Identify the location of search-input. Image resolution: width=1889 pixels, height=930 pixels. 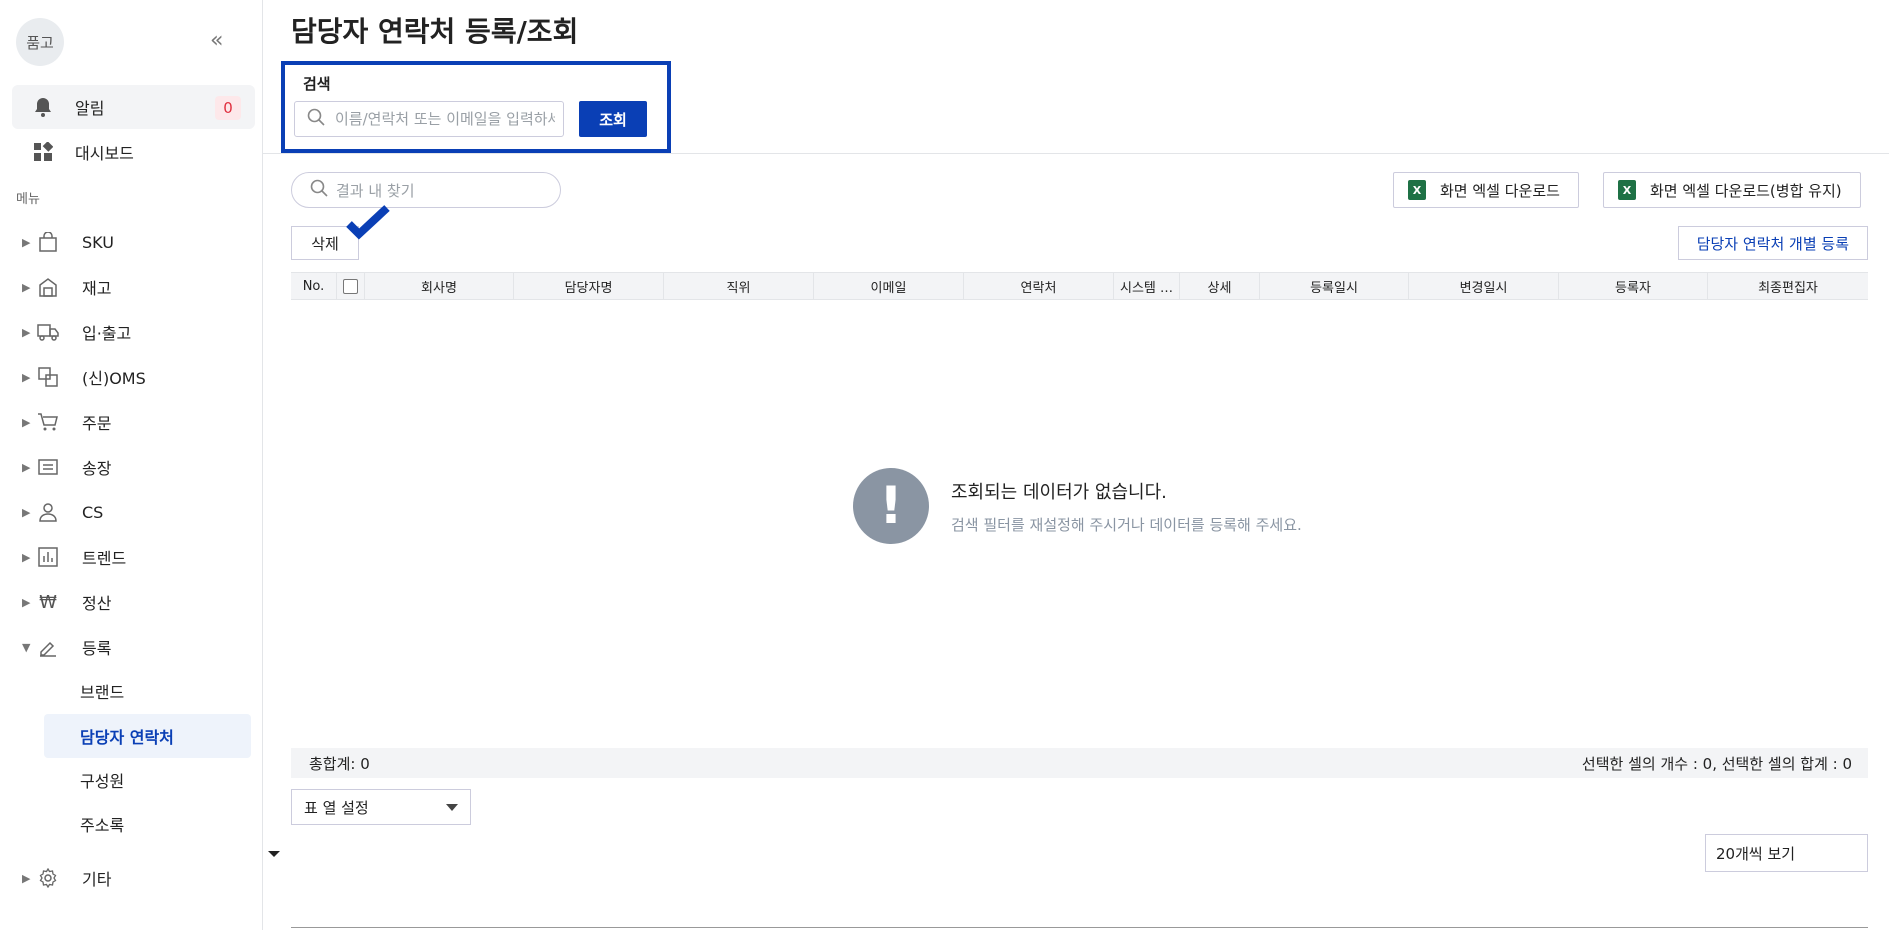
(445, 119).